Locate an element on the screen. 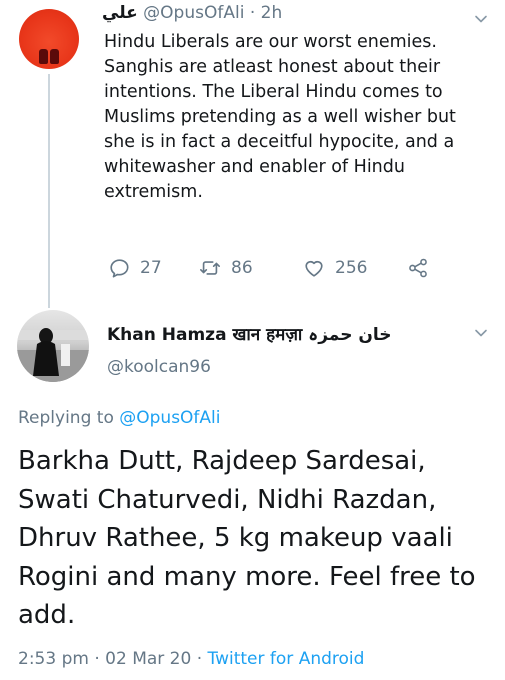 Image resolution: width=505 pixels, height=680 pixels. retweet-icon is located at coordinates (210, 268).